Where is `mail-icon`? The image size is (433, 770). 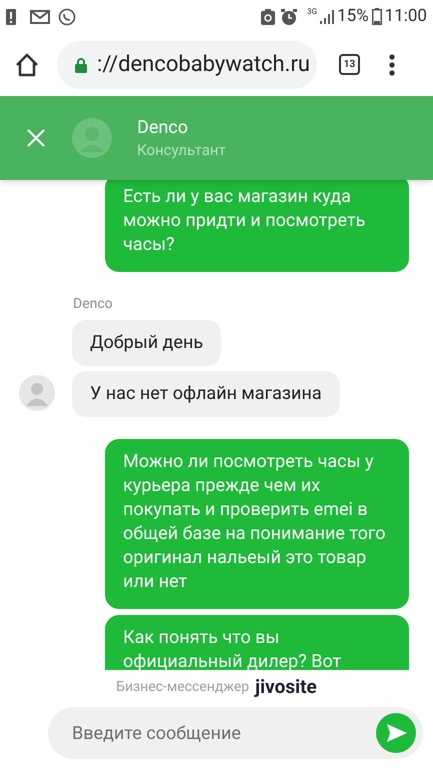
mail-icon is located at coordinates (40, 17).